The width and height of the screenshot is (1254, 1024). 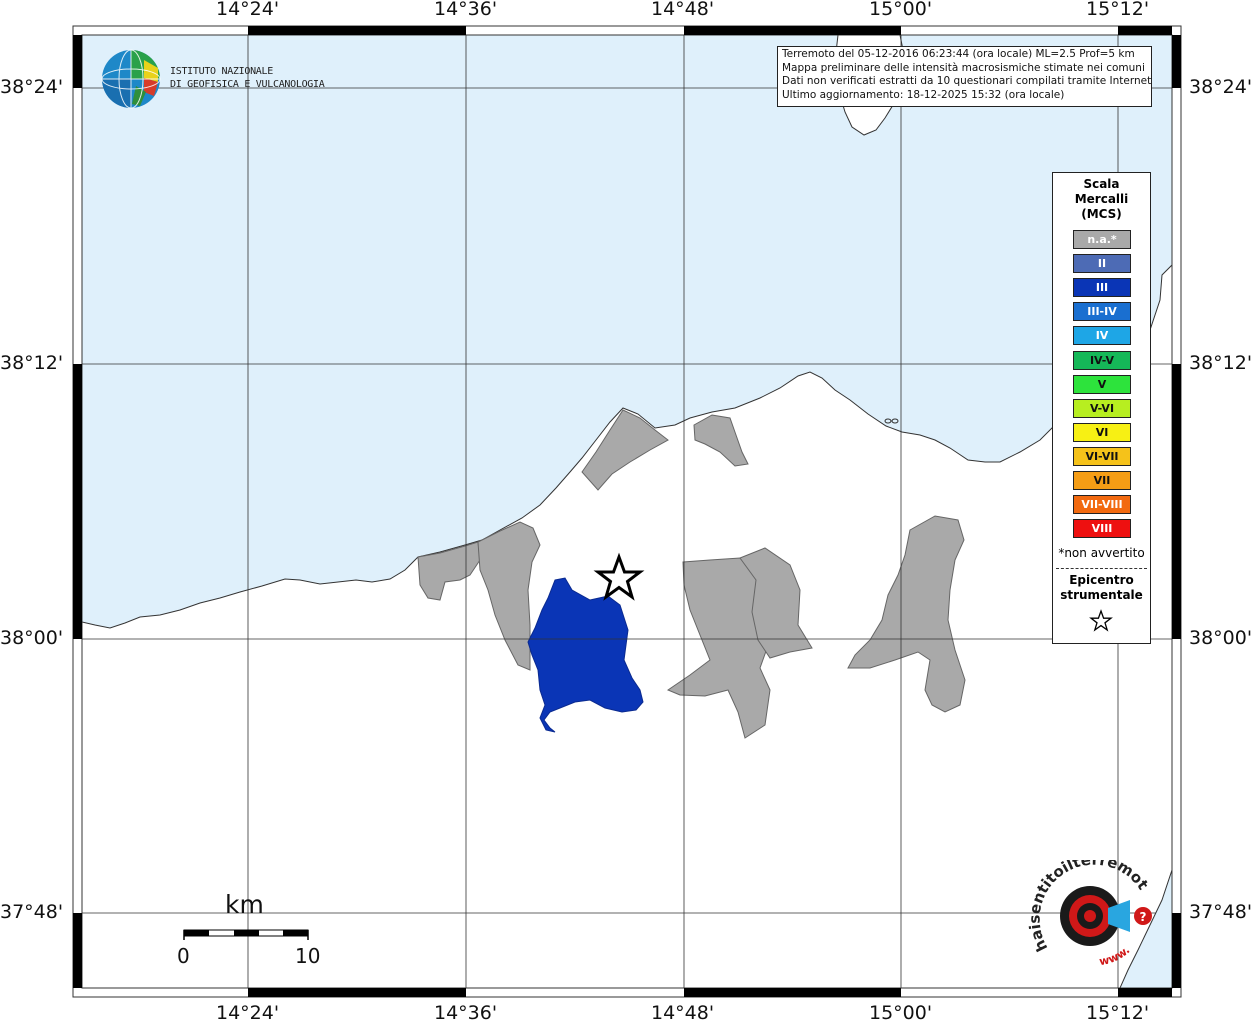 What do you see at coordinates (247, 84) in the screenshot?
I see `ingv-name-line2: DI GEOFISICA E VULCANOLOGIA` at bounding box center [247, 84].